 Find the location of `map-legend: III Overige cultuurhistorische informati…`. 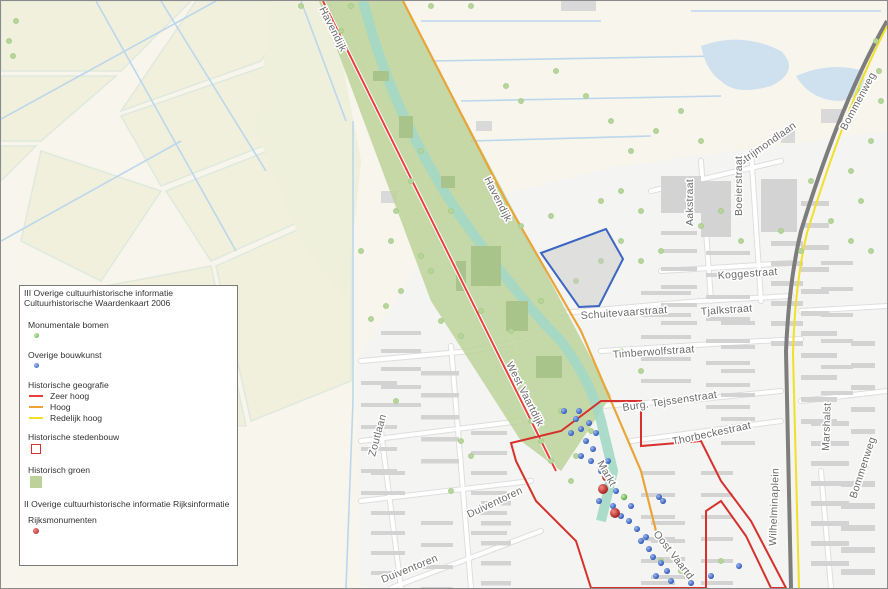

map-legend: III Overige cultuurhistorische informati… is located at coordinates (128, 425).